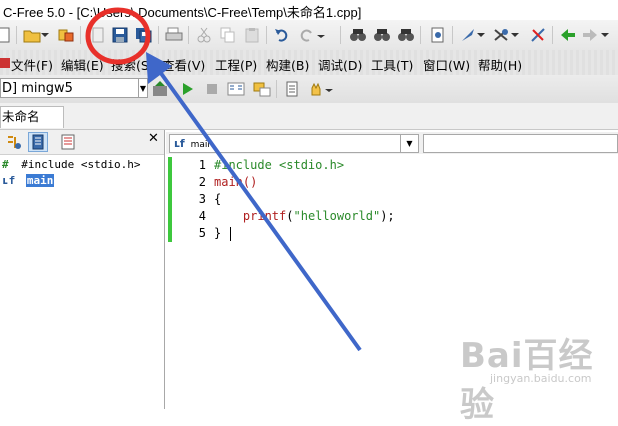  I want to click on options-icon, so click(538, 35).